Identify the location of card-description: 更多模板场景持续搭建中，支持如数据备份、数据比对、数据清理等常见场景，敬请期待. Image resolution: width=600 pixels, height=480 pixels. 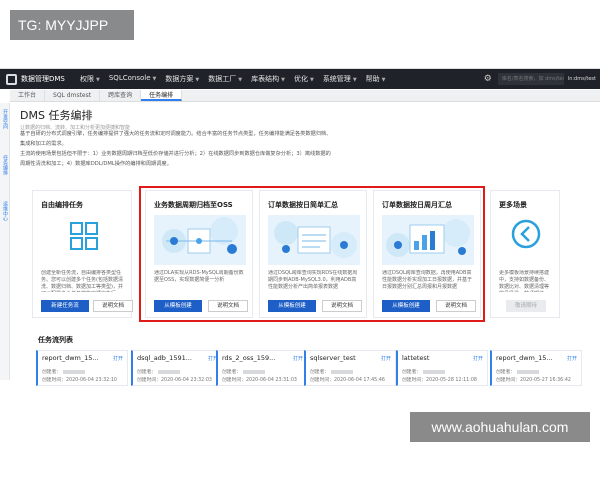
(524, 281).